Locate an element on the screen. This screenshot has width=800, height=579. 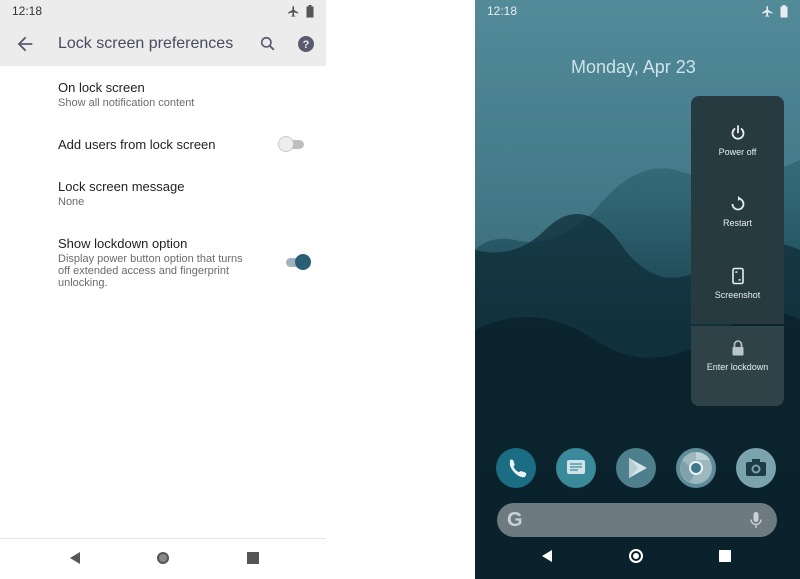
pref-title: Lock screen message is located at coordinates (121, 186).